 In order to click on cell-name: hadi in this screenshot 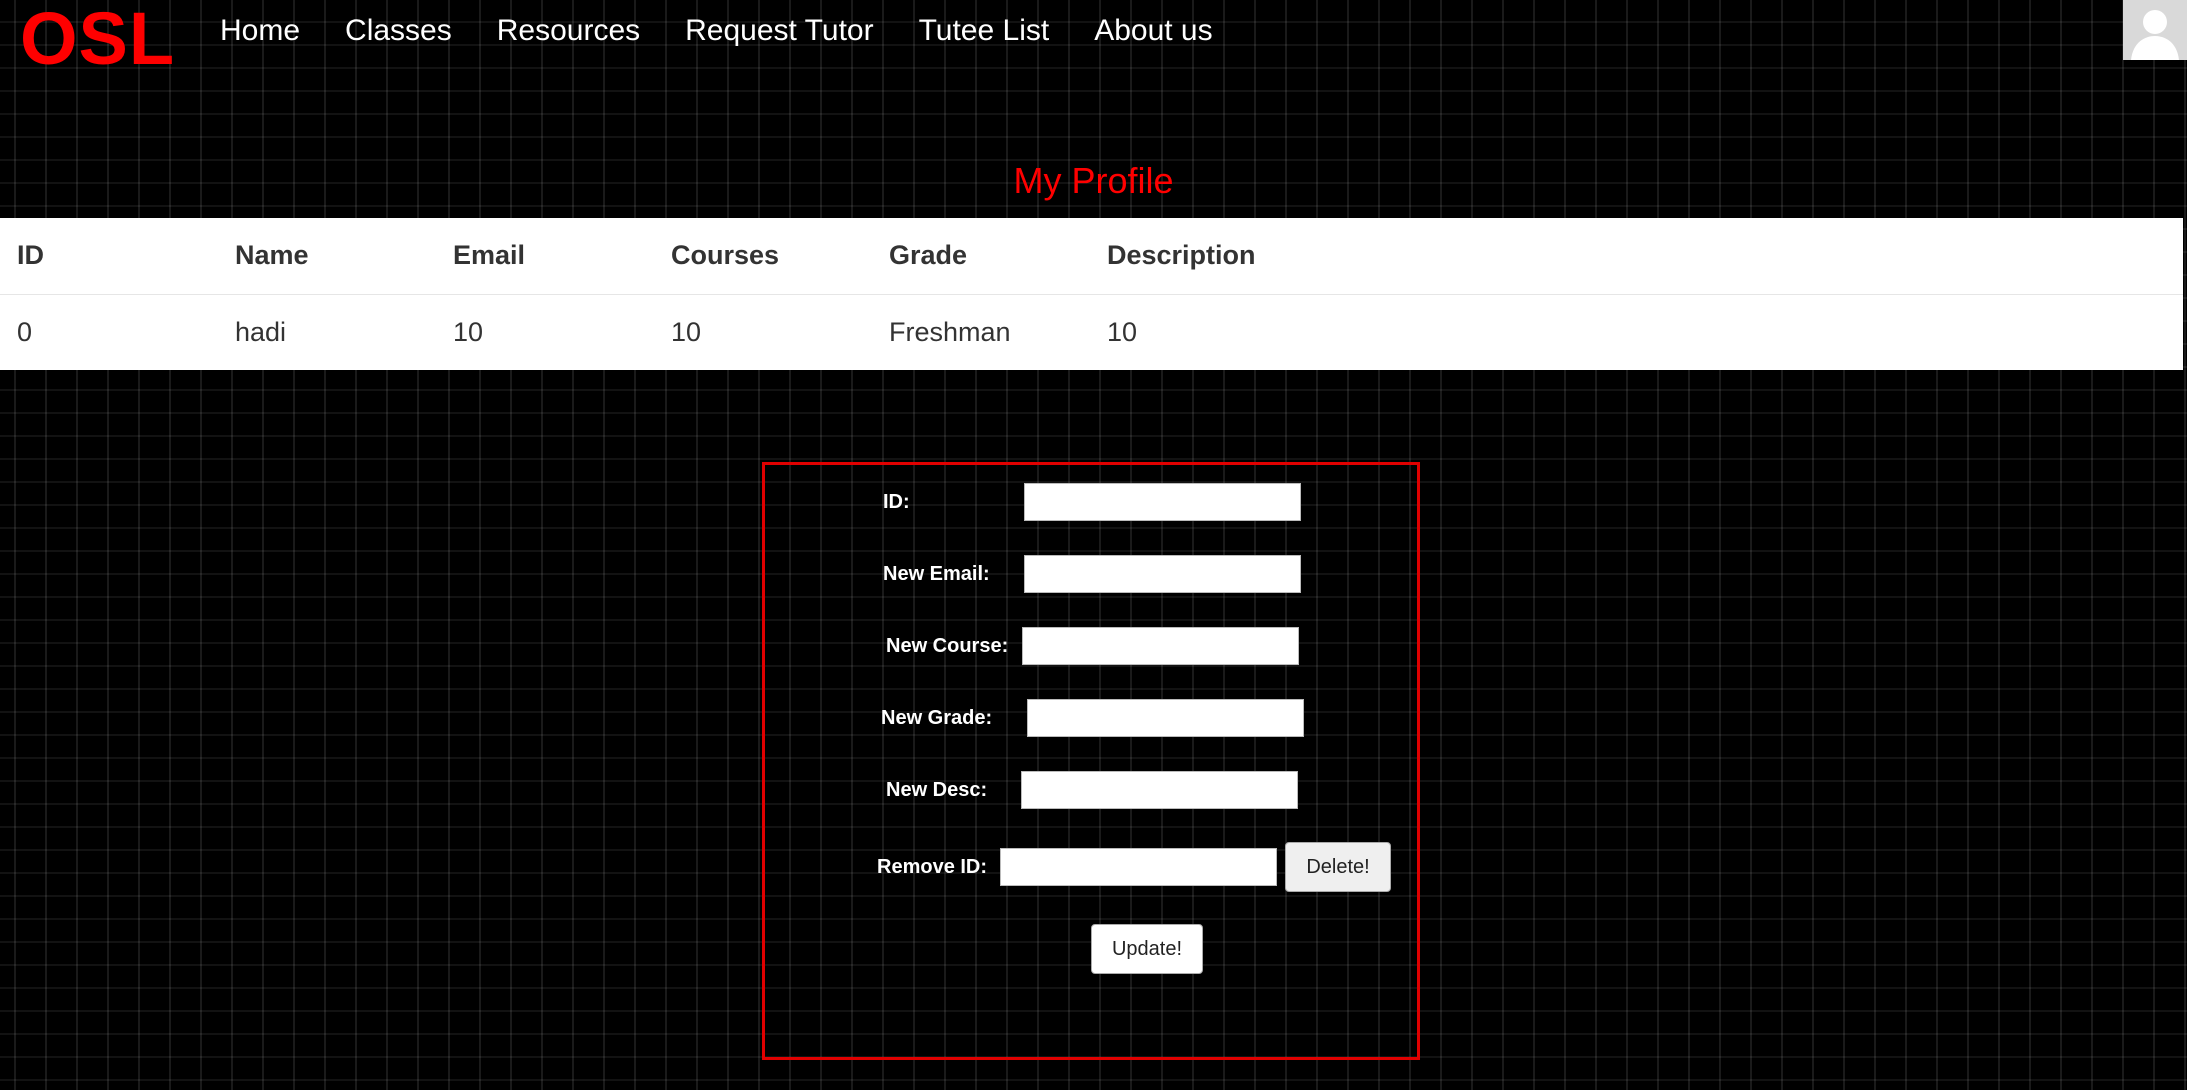, I will do `click(327, 331)`.